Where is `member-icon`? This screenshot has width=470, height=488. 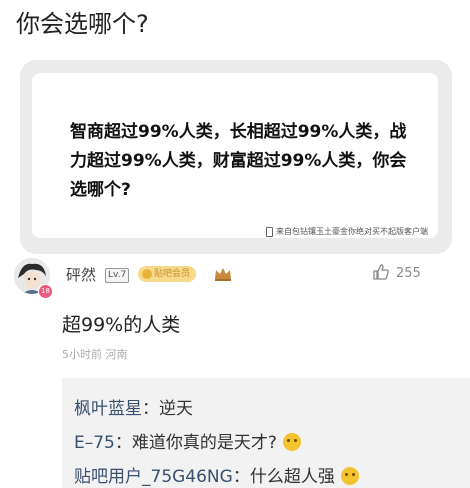 member-icon is located at coordinates (147, 274).